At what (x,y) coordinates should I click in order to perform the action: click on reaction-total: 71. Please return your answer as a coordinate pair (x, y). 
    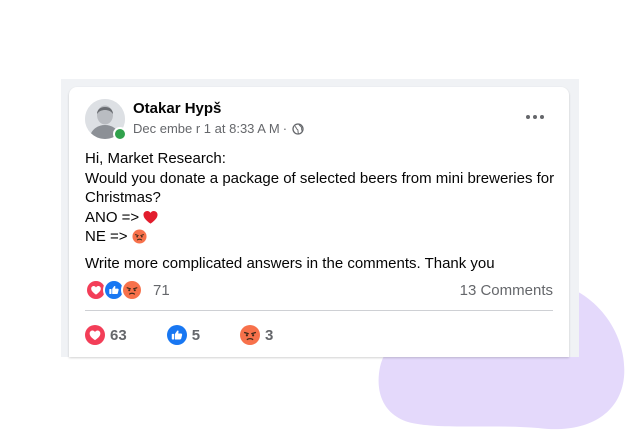
    Looking at the image, I should click on (161, 290).